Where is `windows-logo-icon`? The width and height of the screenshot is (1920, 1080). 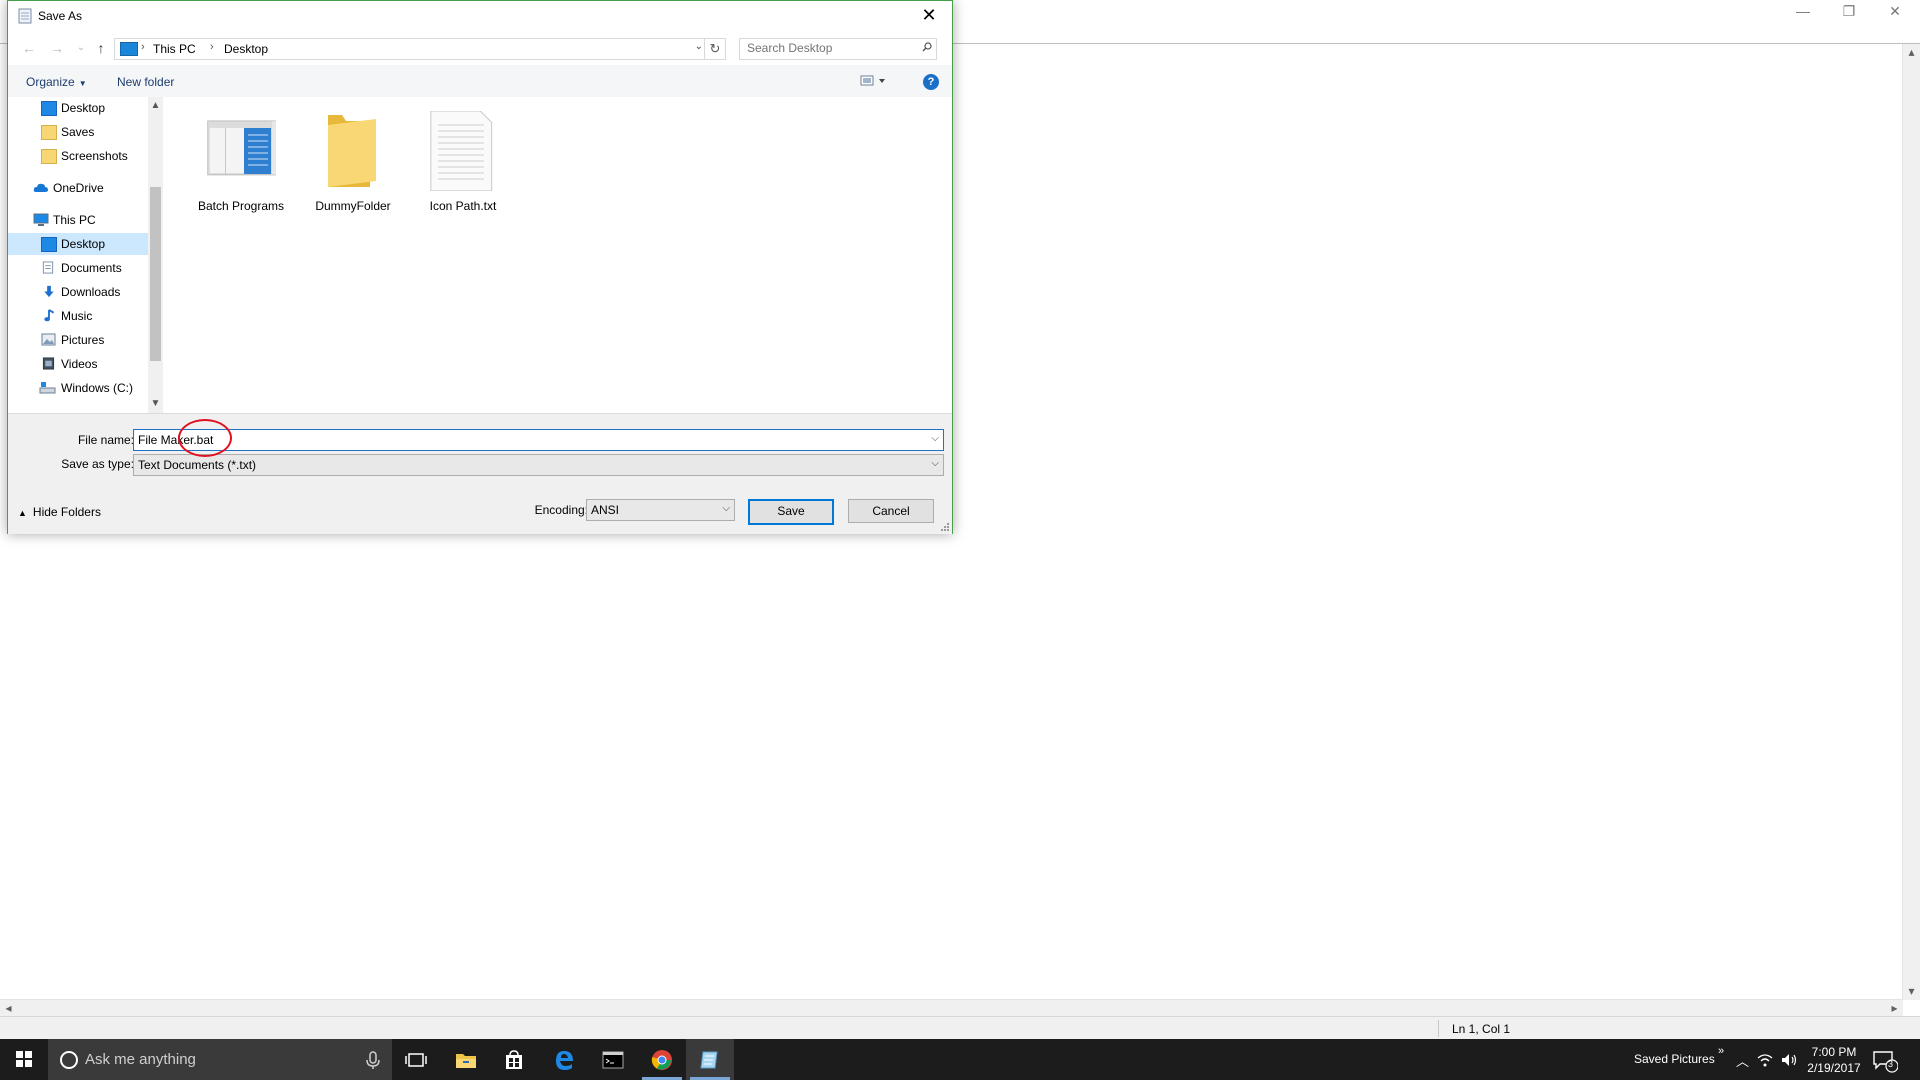
windows-logo-icon is located at coordinates (24, 1059).